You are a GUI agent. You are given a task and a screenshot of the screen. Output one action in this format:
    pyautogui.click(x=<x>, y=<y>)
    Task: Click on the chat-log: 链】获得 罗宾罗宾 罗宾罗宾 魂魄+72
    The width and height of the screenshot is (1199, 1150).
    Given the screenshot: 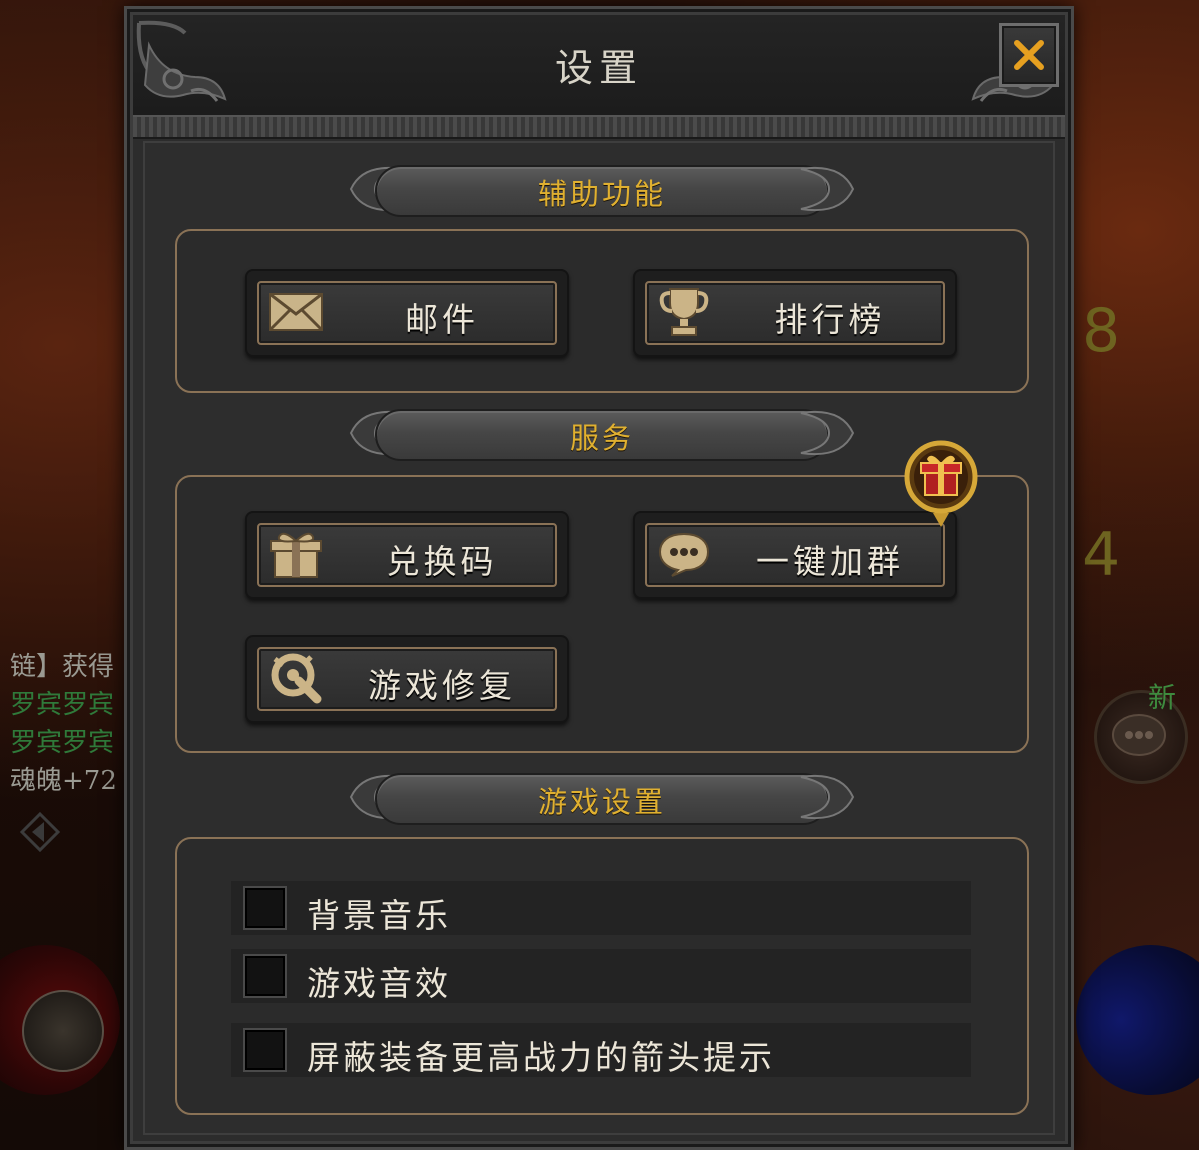 What is the action you would take?
    pyautogui.click(x=66, y=724)
    